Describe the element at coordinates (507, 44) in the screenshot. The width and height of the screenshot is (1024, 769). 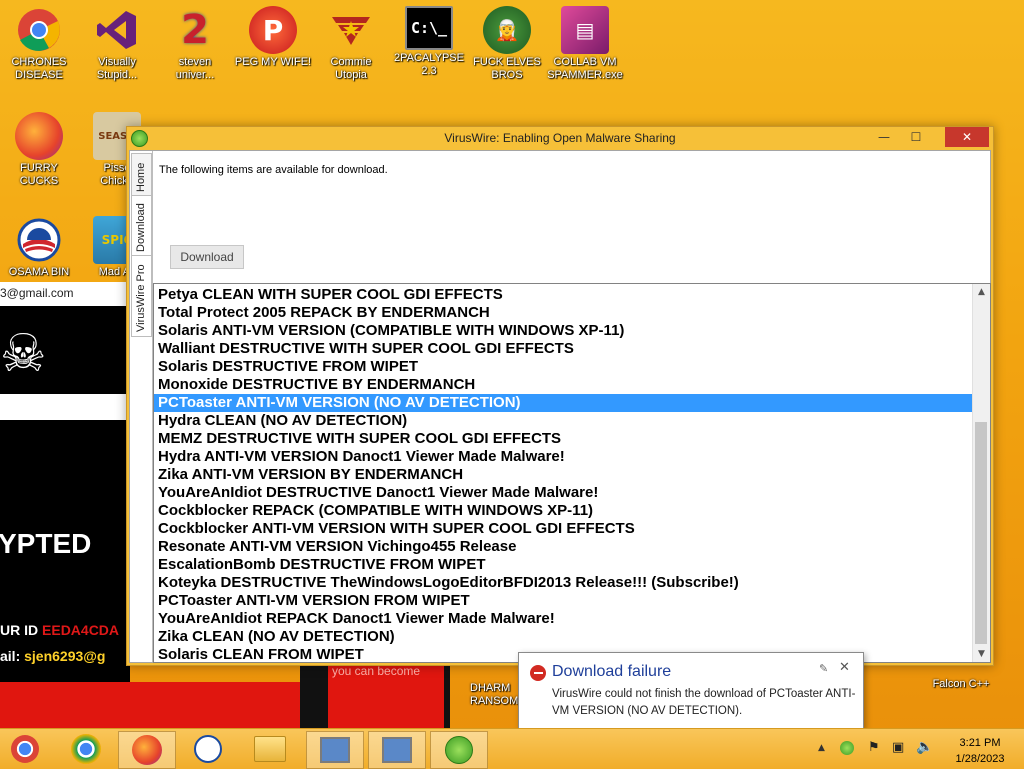
I see `desktop-icon-elves: 🧝 FUCK ELVES BROS` at that location.